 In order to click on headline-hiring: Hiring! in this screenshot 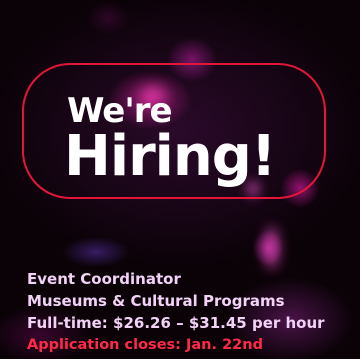, I will do `click(170, 156)`.